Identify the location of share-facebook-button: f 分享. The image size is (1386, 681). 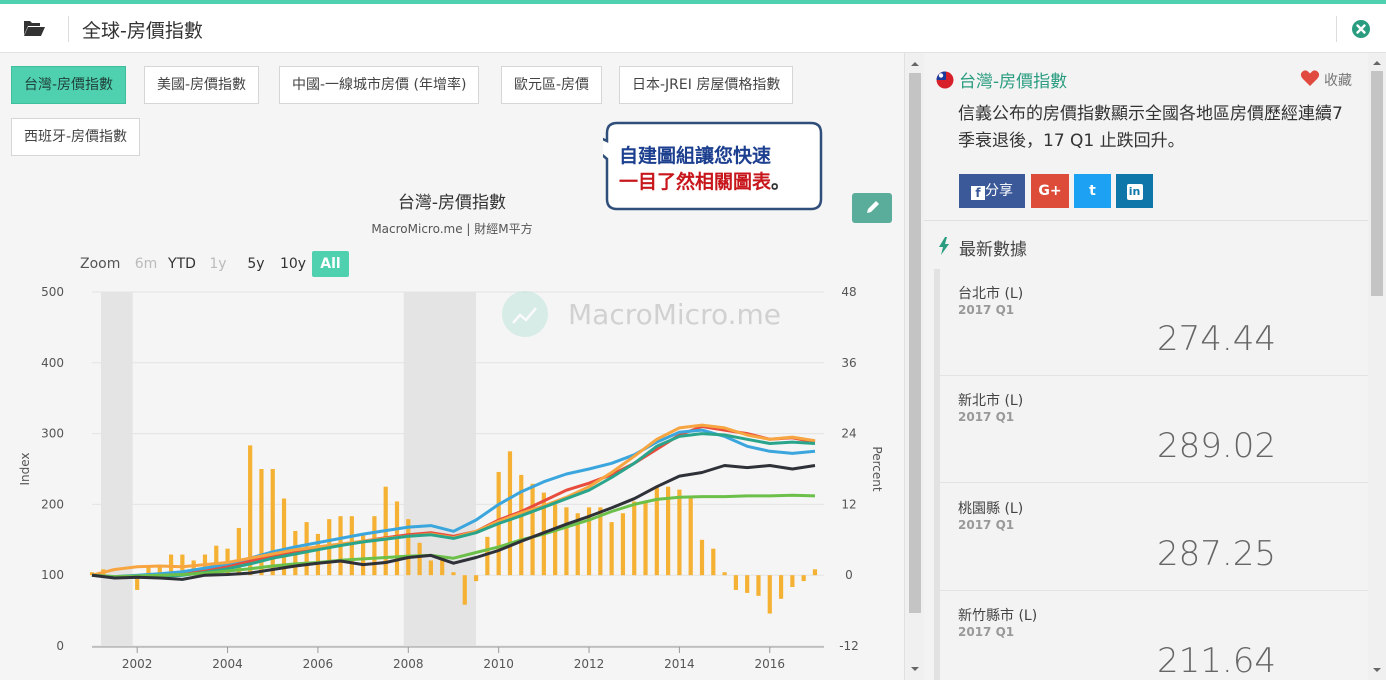
(992, 191).